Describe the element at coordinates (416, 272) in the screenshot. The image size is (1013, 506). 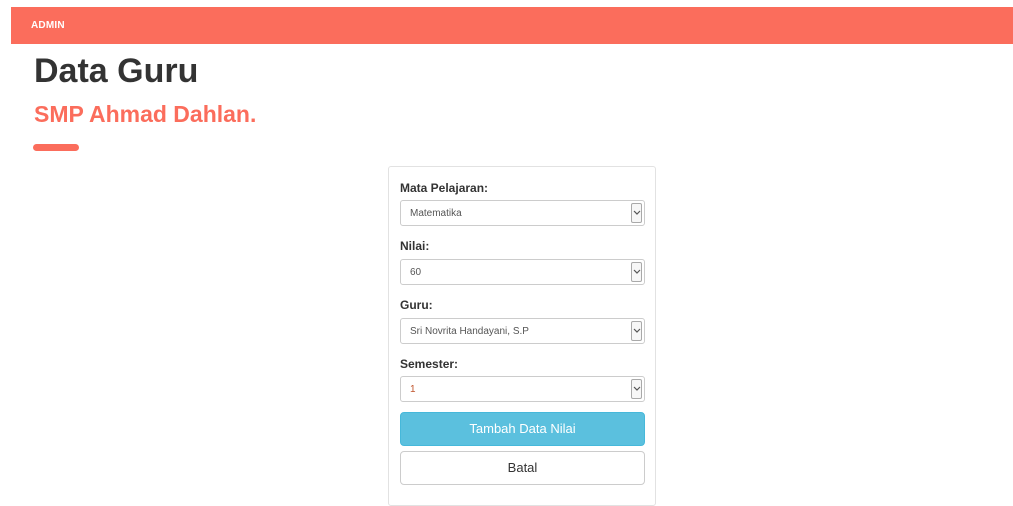
I see `nilai-value: 60` at that location.